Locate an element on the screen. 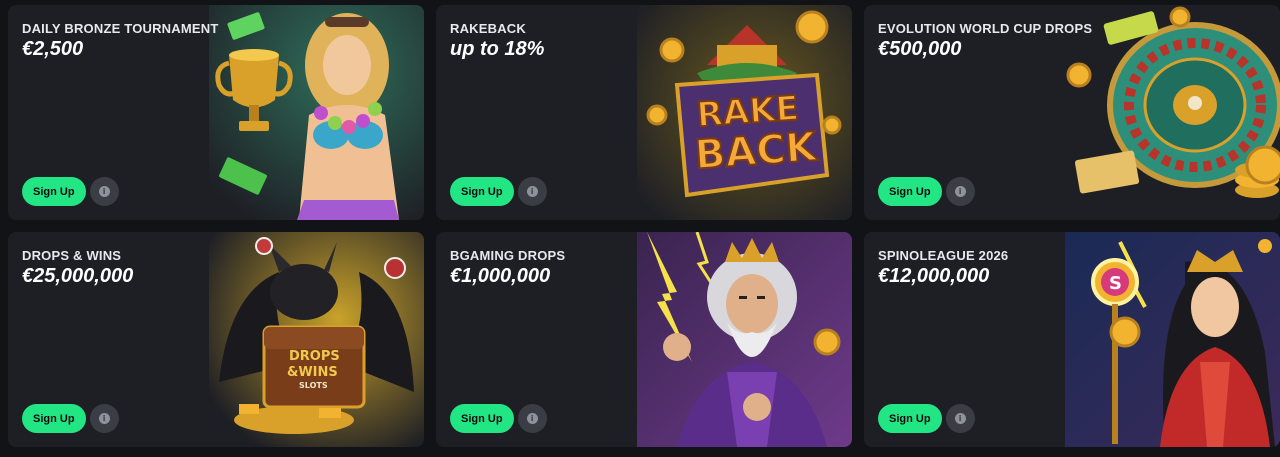 The height and width of the screenshot is (457, 1280). promo-title: BGAMING DROPS is located at coordinates (508, 255).